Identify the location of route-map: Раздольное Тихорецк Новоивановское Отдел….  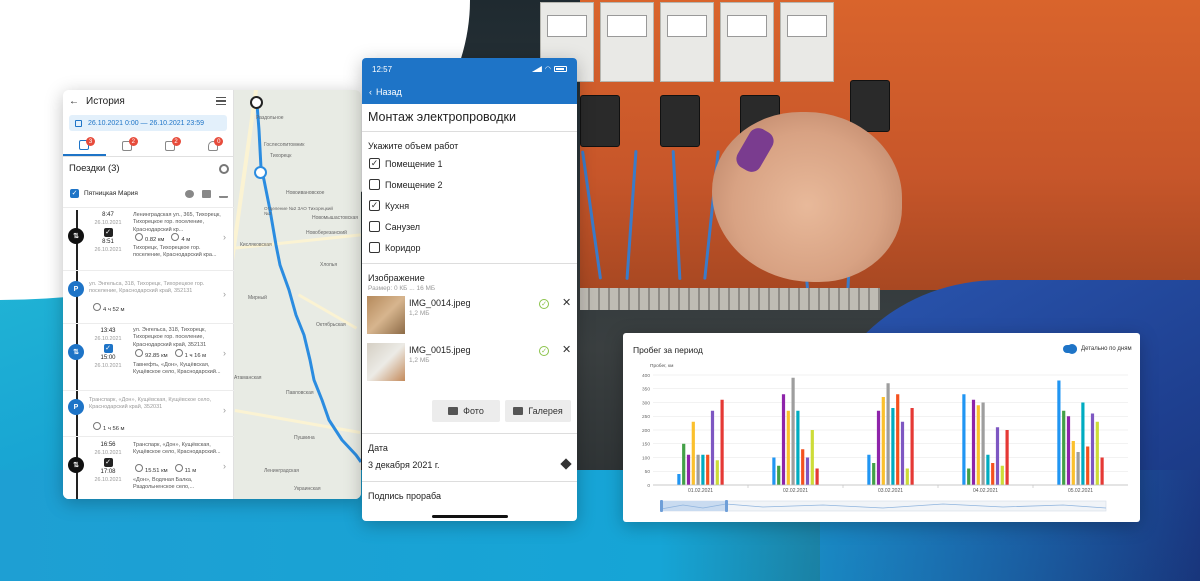
(297, 294).